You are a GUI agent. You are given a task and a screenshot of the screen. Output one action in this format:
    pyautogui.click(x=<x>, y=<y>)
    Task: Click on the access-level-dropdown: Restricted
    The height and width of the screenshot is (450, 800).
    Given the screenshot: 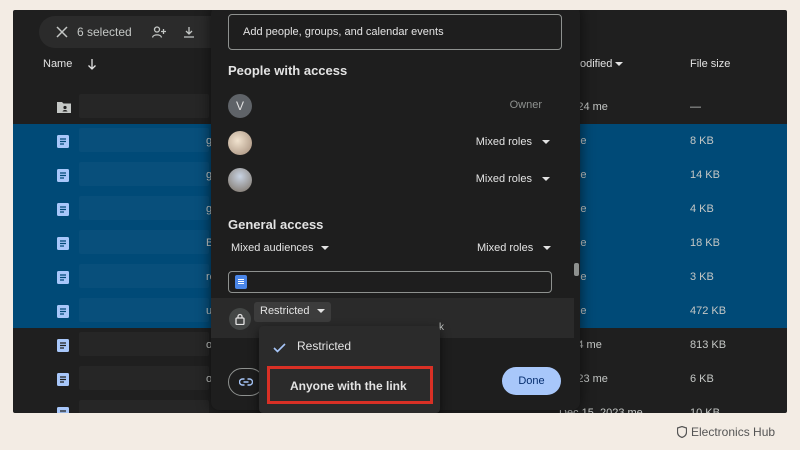 What is the action you would take?
    pyautogui.click(x=292, y=312)
    